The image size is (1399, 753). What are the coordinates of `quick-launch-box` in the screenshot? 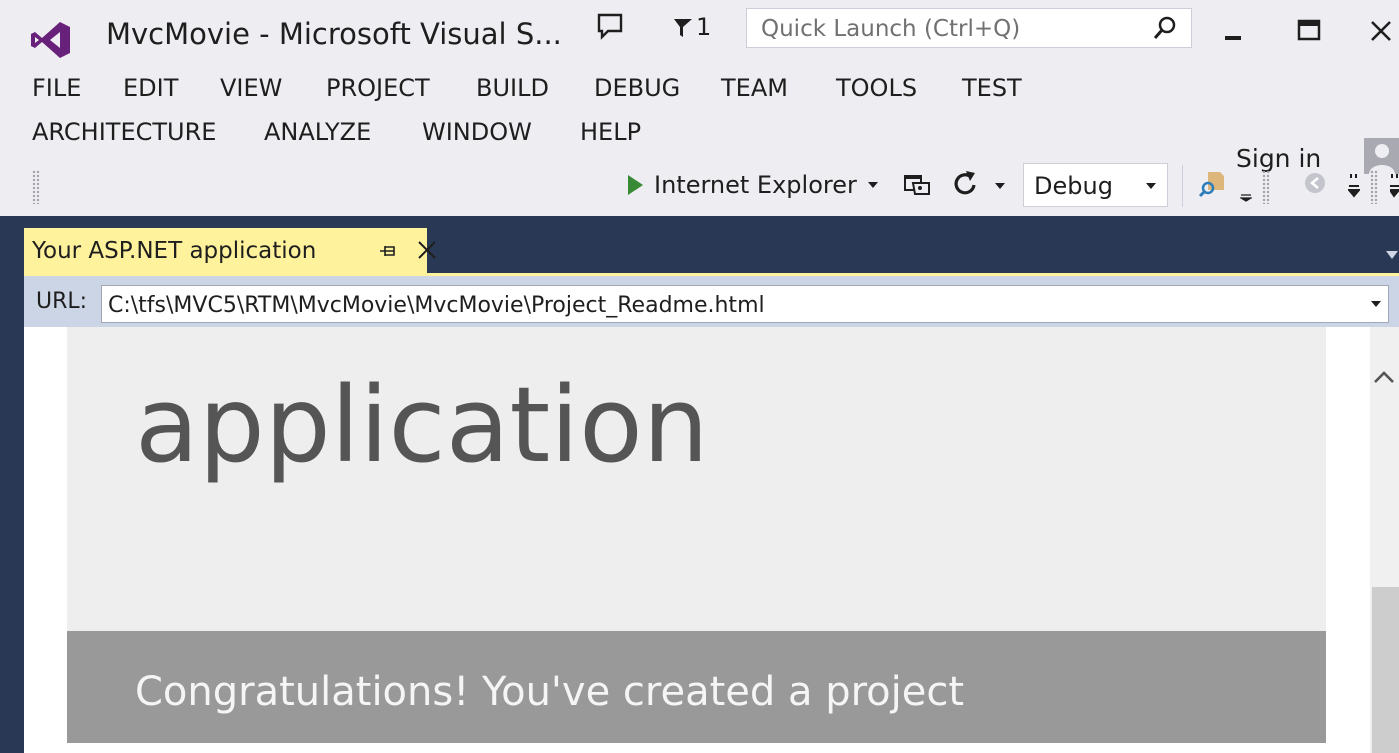 It's located at (969, 28).